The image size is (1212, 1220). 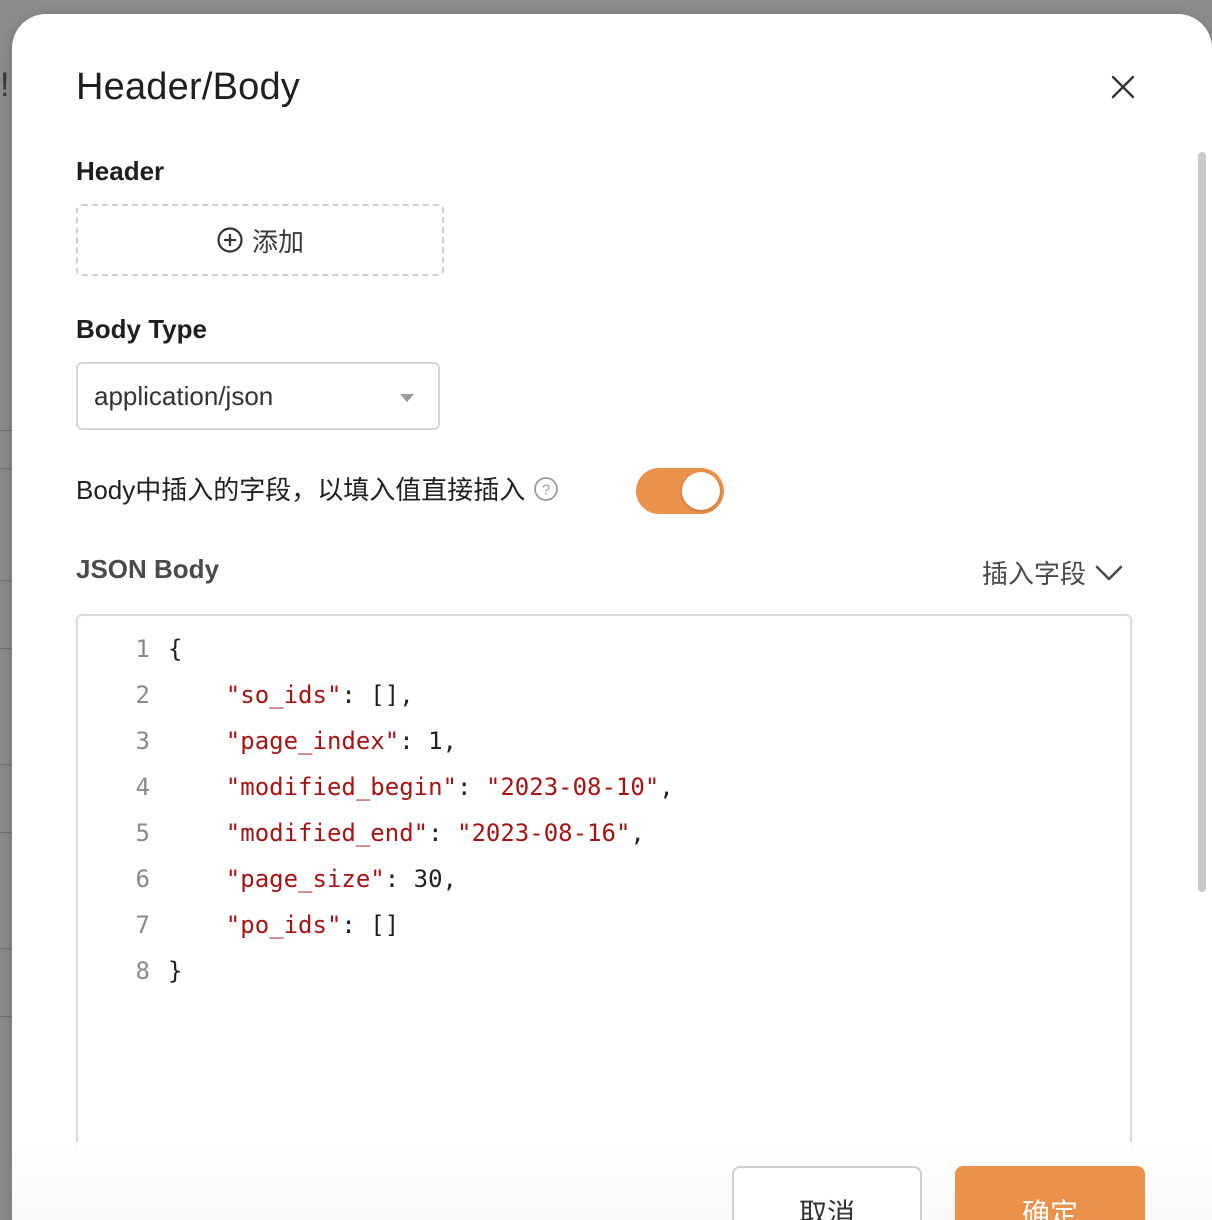 What do you see at coordinates (5, 85) in the screenshot?
I see `background-fragment: !` at bounding box center [5, 85].